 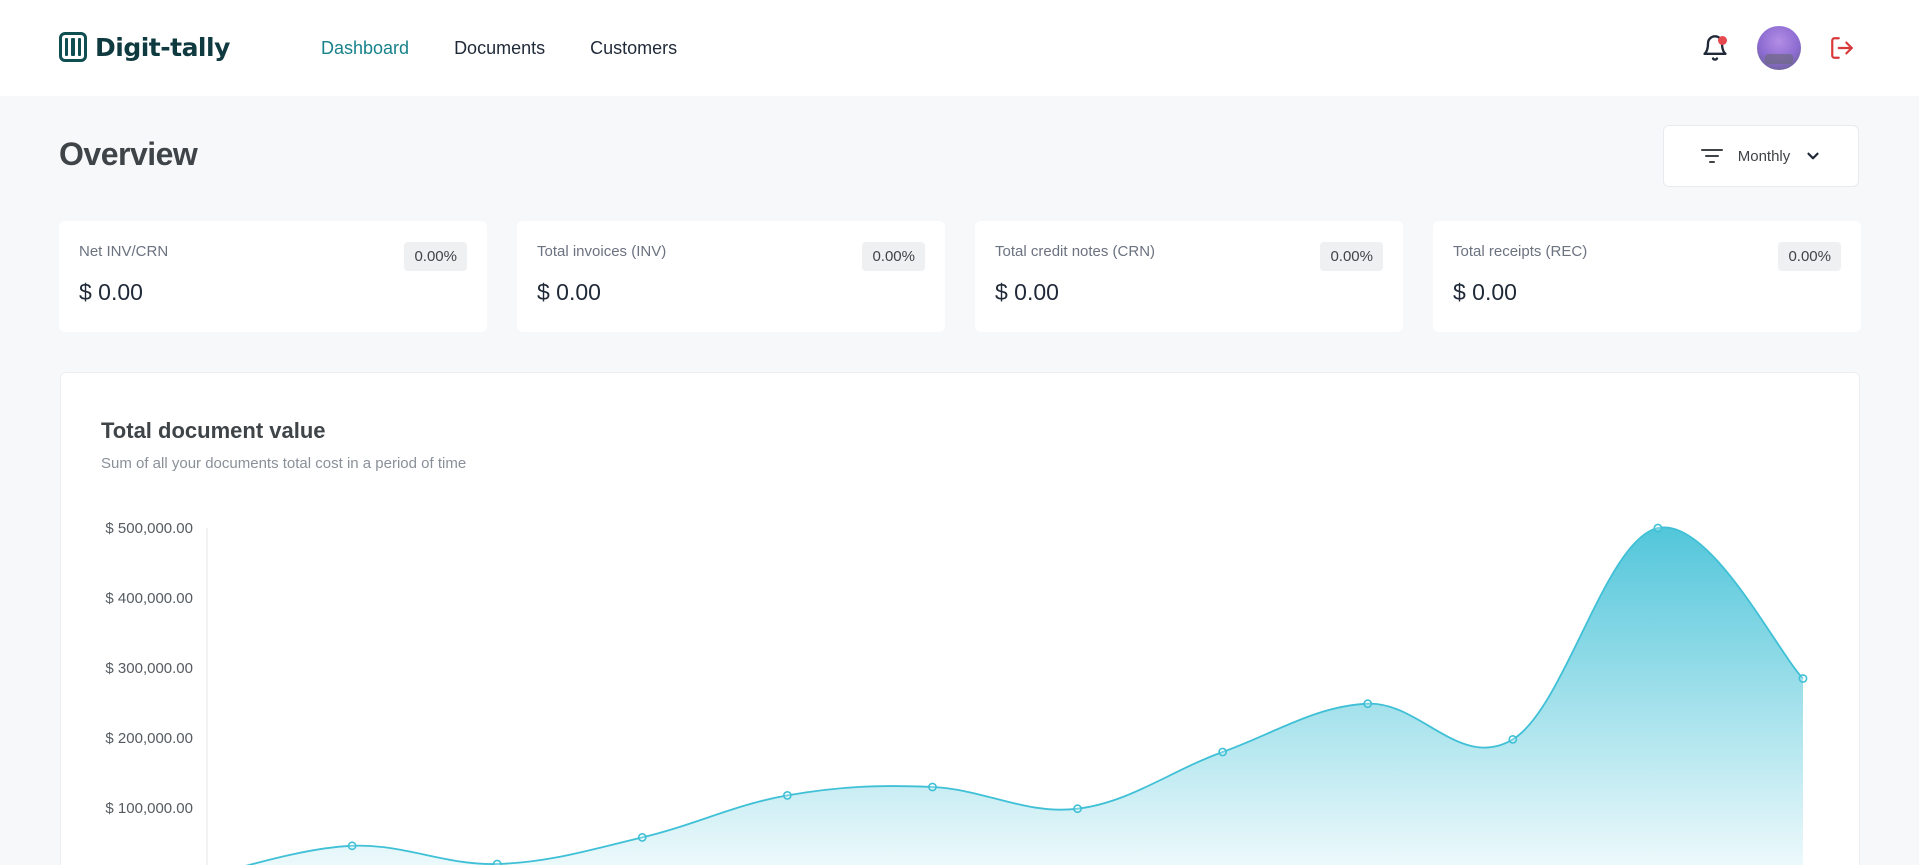 I want to click on stat-card-invoices: Total invoices (INV) $ 0.00 0.00%, so click(x=731, y=276).